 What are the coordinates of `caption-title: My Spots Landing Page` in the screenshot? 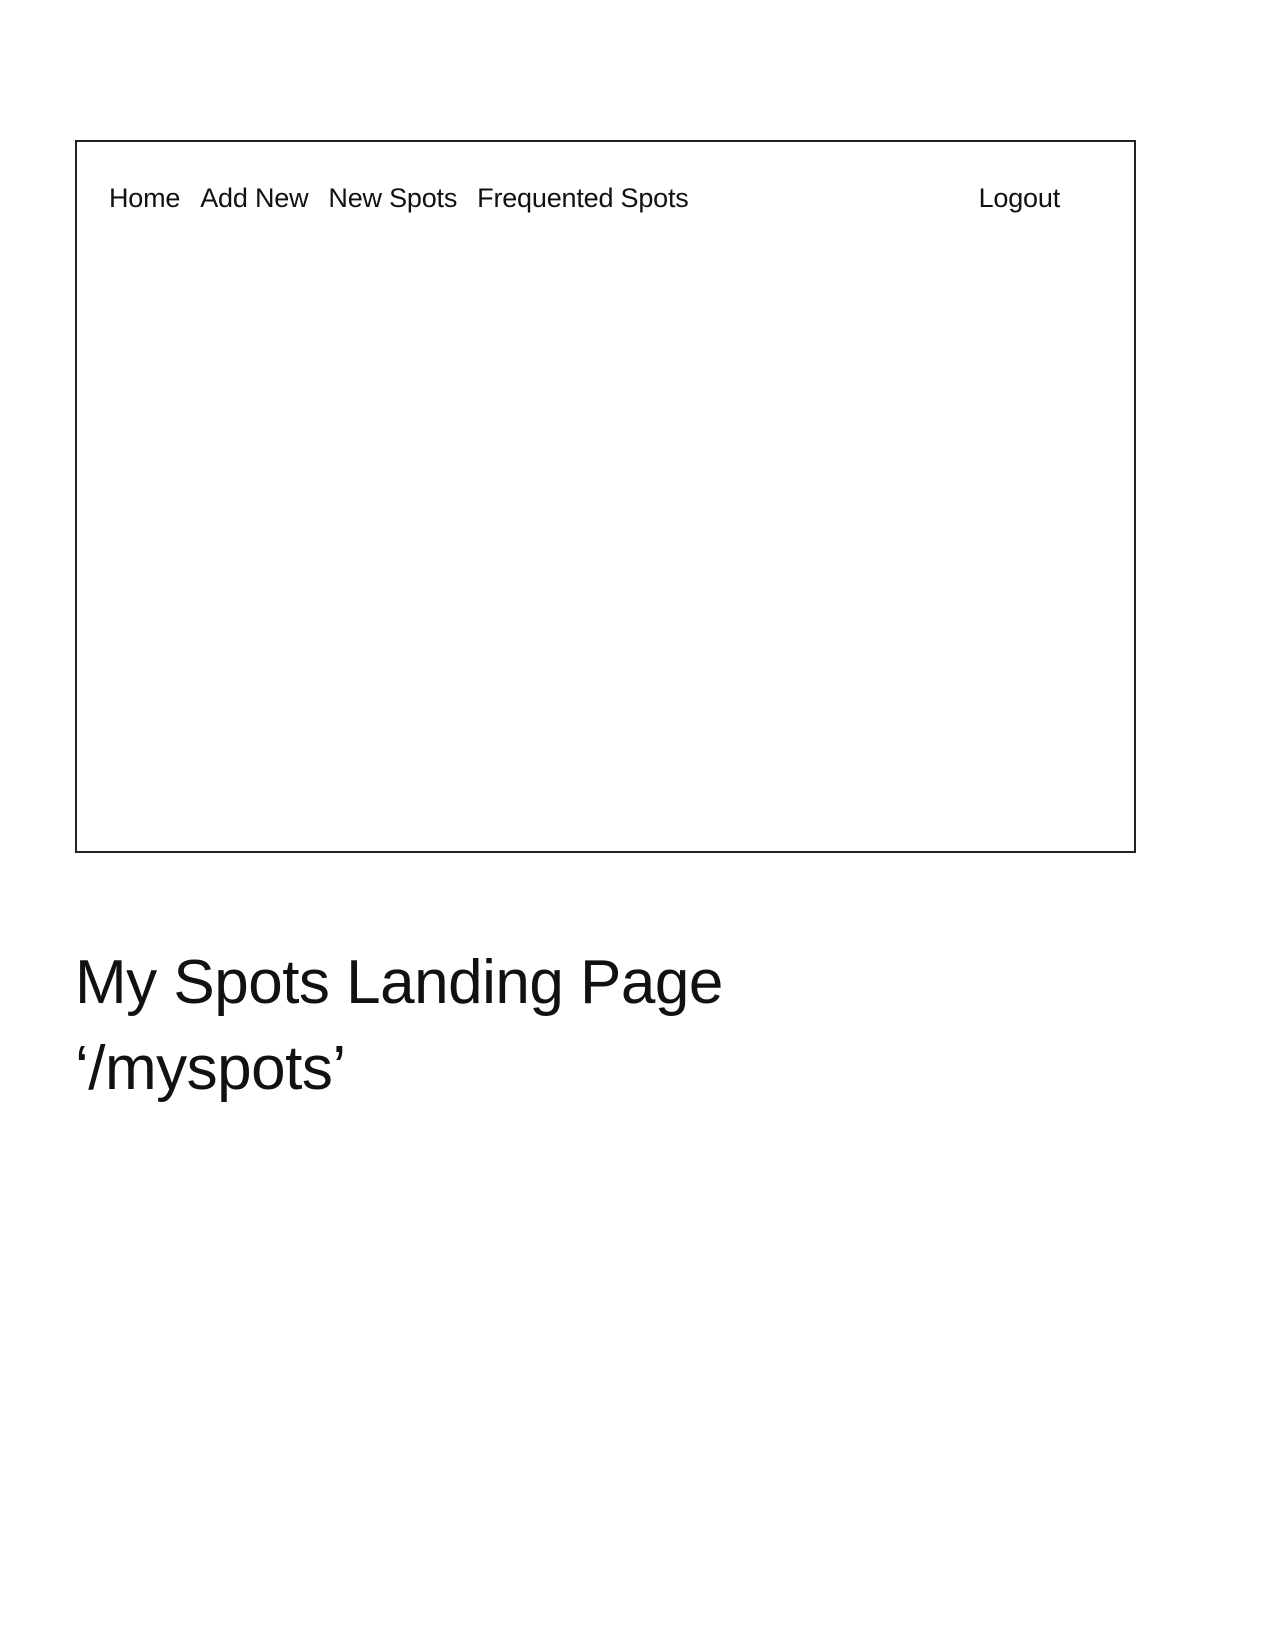 It's located at (399, 982).